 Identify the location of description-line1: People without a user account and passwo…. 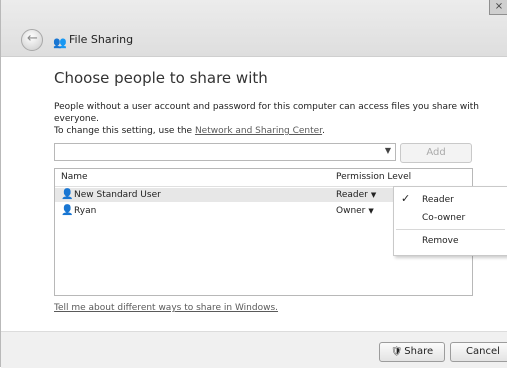
(266, 113).